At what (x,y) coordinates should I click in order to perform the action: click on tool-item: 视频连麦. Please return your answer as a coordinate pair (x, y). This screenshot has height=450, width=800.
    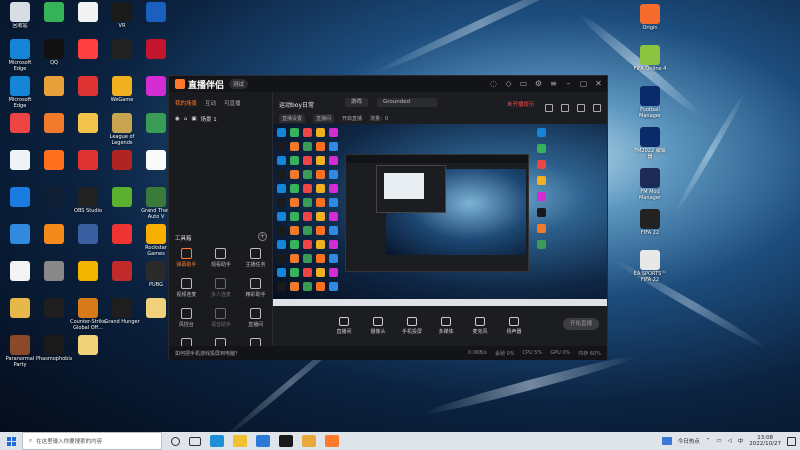
    Looking at the image, I should click on (186, 288).